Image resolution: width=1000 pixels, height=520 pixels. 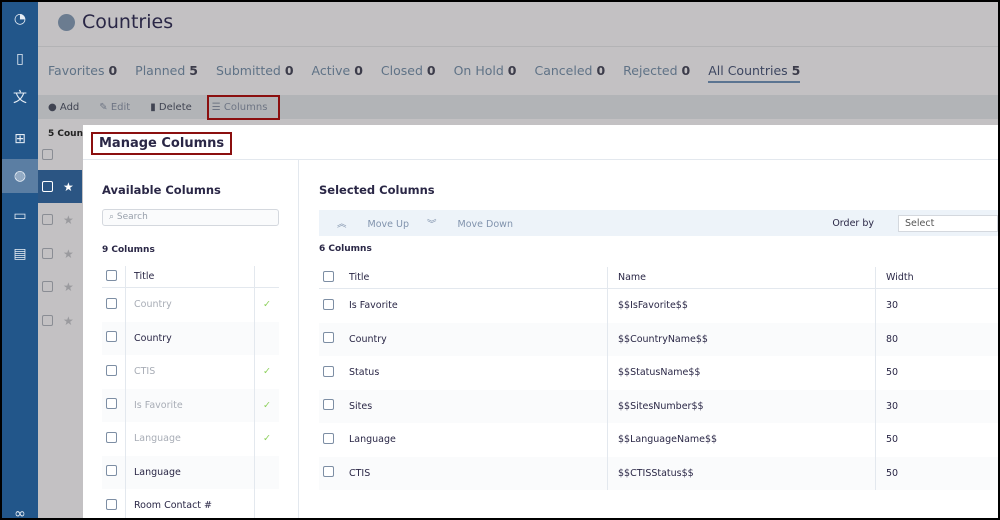 What do you see at coordinates (190, 439) in the screenshot?
I see `list-item: Language ✓` at bounding box center [190, 439].